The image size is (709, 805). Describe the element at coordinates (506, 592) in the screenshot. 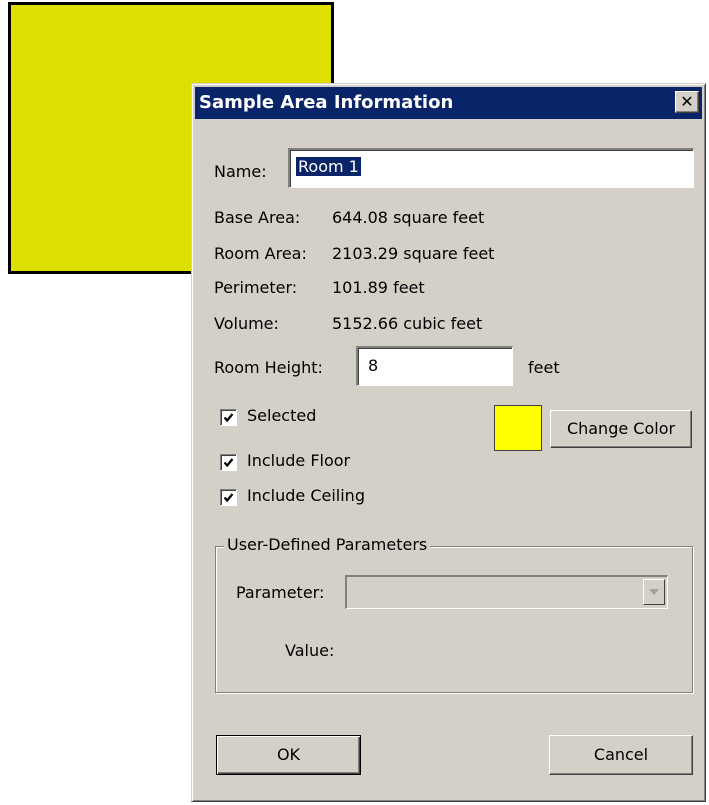

I see `parameter-dropdown` at that location.